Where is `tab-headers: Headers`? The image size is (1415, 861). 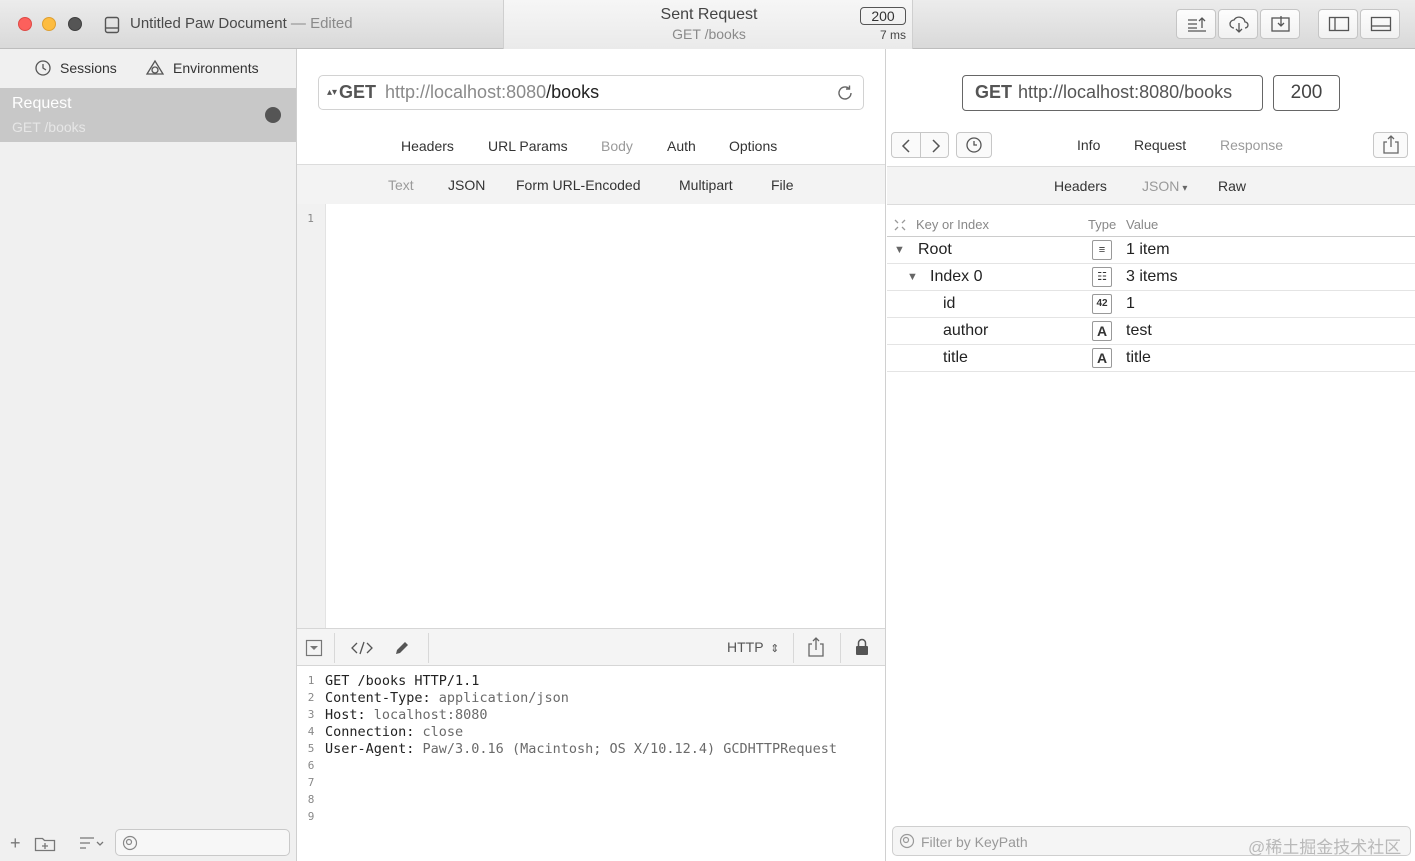
tab-headers: Headers is located at coordinates (427, 146).